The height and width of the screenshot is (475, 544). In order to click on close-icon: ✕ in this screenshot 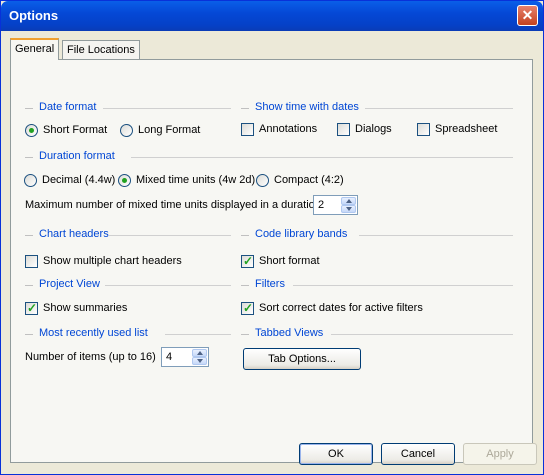, I will do `click(527, 15)`.